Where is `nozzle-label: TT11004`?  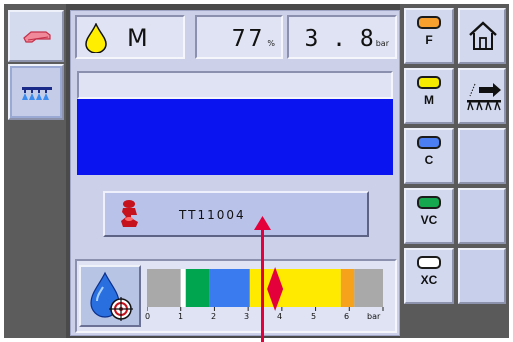 nozzle-label: TT11004 is located at coordinates (212, 215).